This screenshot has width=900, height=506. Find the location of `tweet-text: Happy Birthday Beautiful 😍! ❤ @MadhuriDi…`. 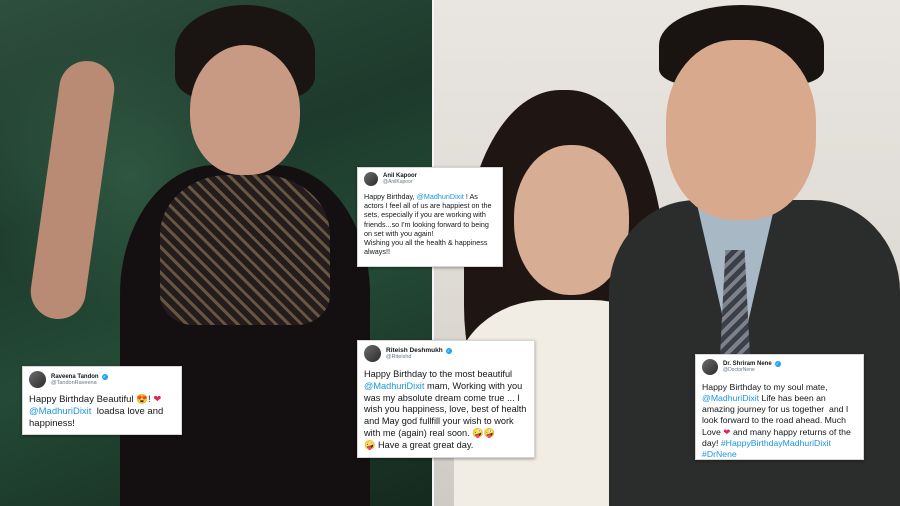

tweet-text: Happy Birthday Beautiful 😍! ❤ @MadhuriDi… is located at coordinates (97, 412).